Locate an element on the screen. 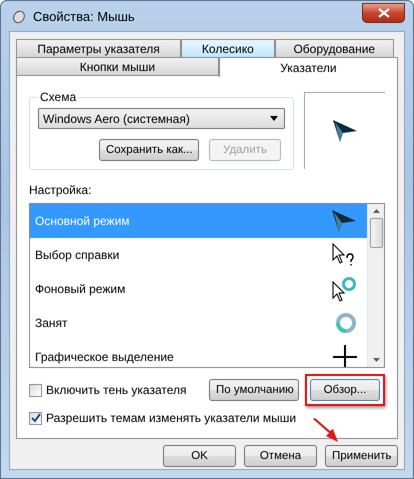 The height and width of the screenshot is (479, 414). close-icon is located at coordinates (384, 13).